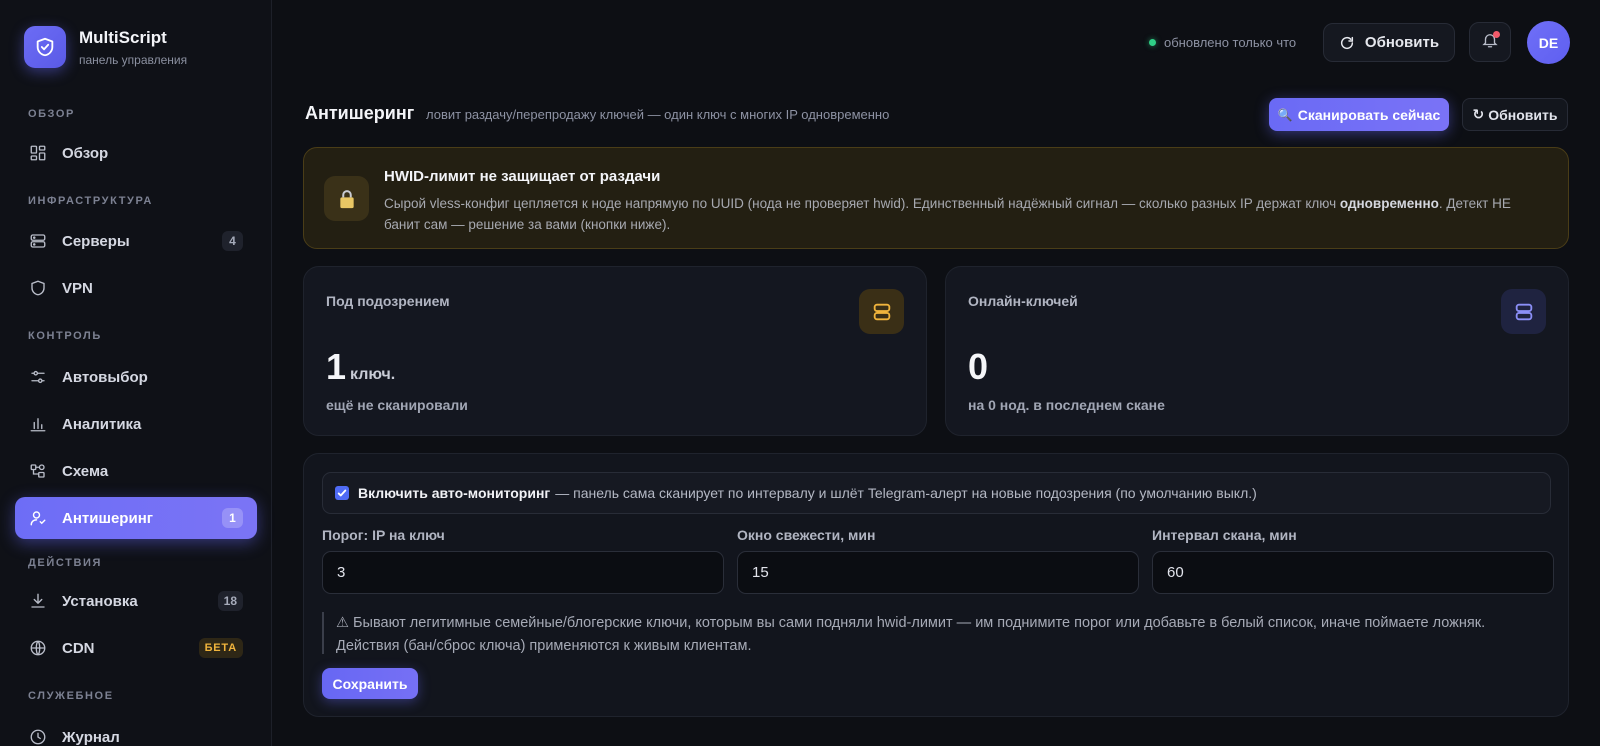  What do you see at coordinates (136, 288) in the screenshot?
I see `sidebar-item-vpn: VPN` at bounding box center [136, 288].